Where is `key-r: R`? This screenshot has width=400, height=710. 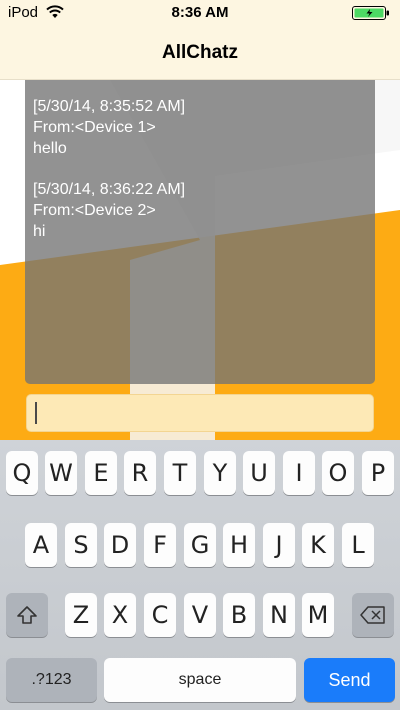 key-r: R is located at coordinates (140, 473).